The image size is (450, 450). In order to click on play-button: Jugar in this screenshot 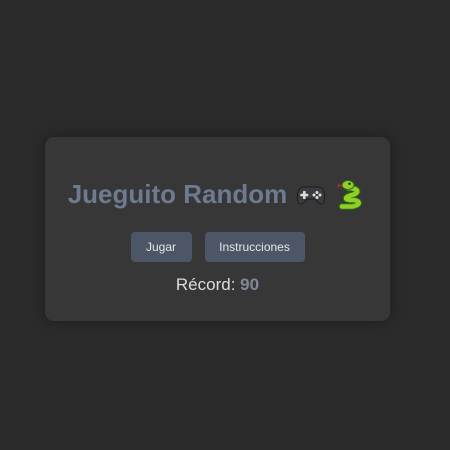, I will do `click(161, 247)`.